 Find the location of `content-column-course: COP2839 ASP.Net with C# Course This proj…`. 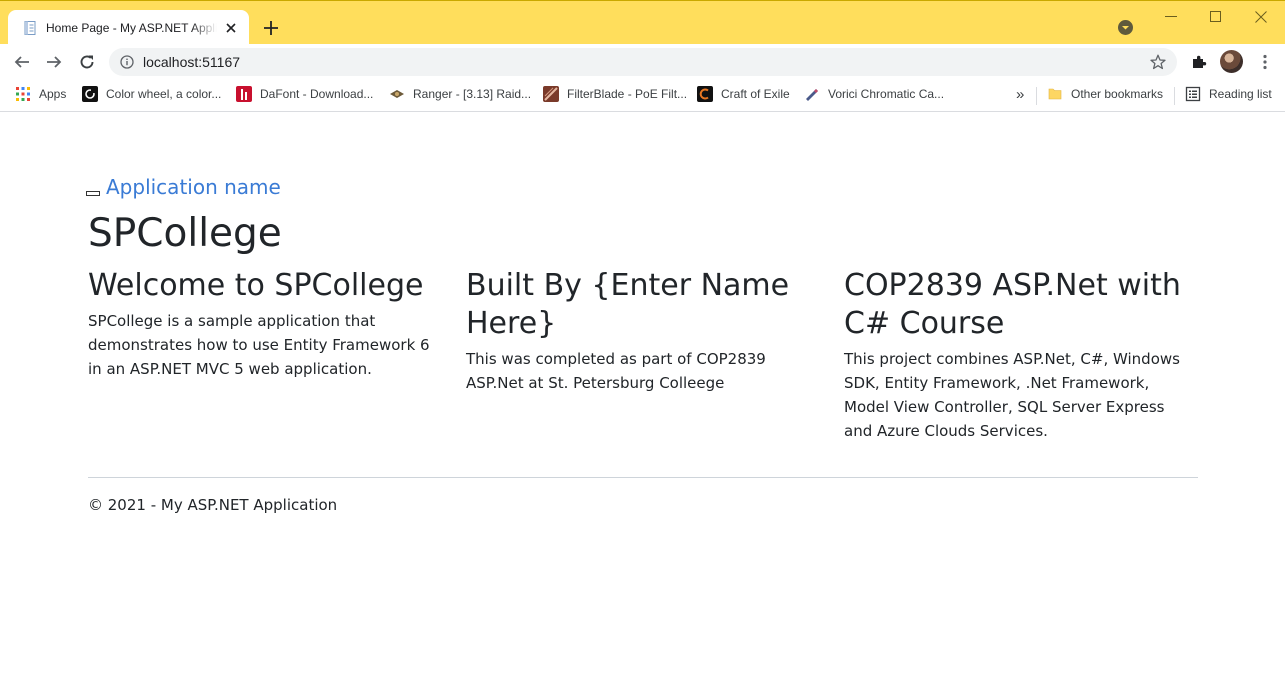

content-column-course: COP2839 ASP.Net with C# Course This proj… is located at coordinates (1020, 355).